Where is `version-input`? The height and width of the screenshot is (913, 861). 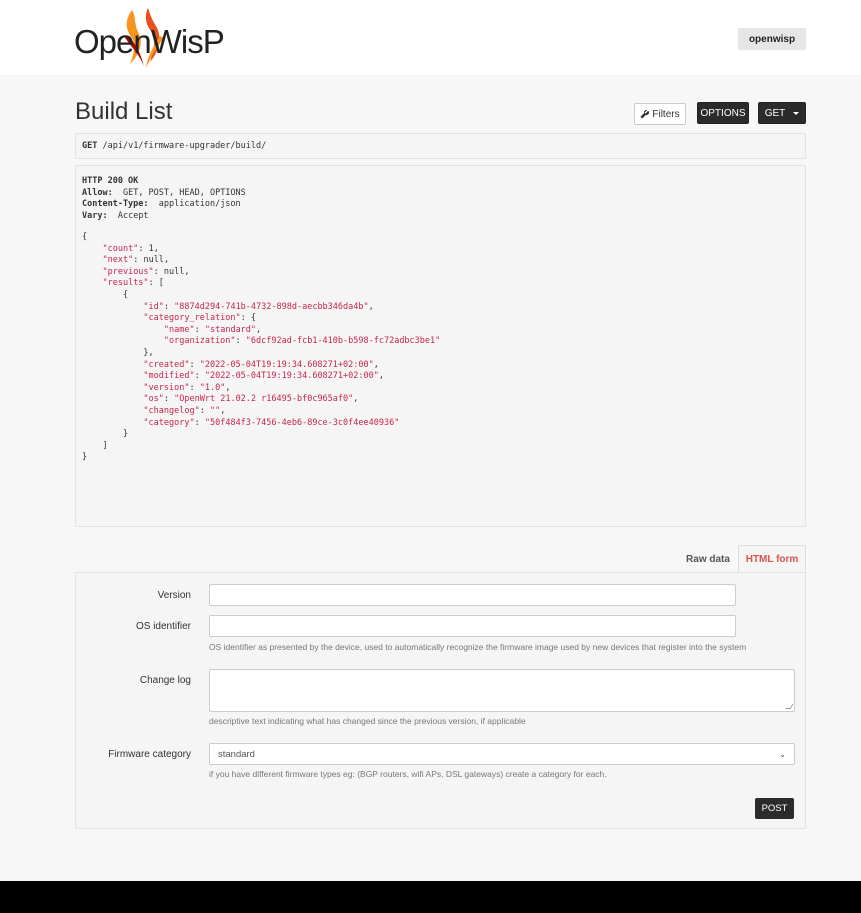 version-input is located at coordinates (472, 595).